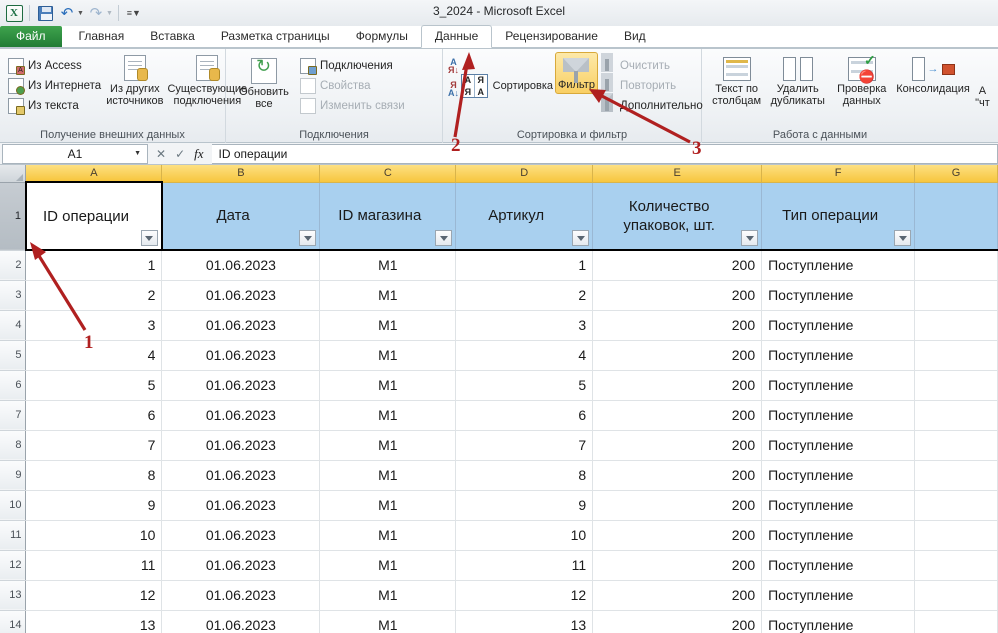 Image resolution: width=998 pixels, height=633 pixels. I want to click on cell-D13: 12, so click(524, 595).